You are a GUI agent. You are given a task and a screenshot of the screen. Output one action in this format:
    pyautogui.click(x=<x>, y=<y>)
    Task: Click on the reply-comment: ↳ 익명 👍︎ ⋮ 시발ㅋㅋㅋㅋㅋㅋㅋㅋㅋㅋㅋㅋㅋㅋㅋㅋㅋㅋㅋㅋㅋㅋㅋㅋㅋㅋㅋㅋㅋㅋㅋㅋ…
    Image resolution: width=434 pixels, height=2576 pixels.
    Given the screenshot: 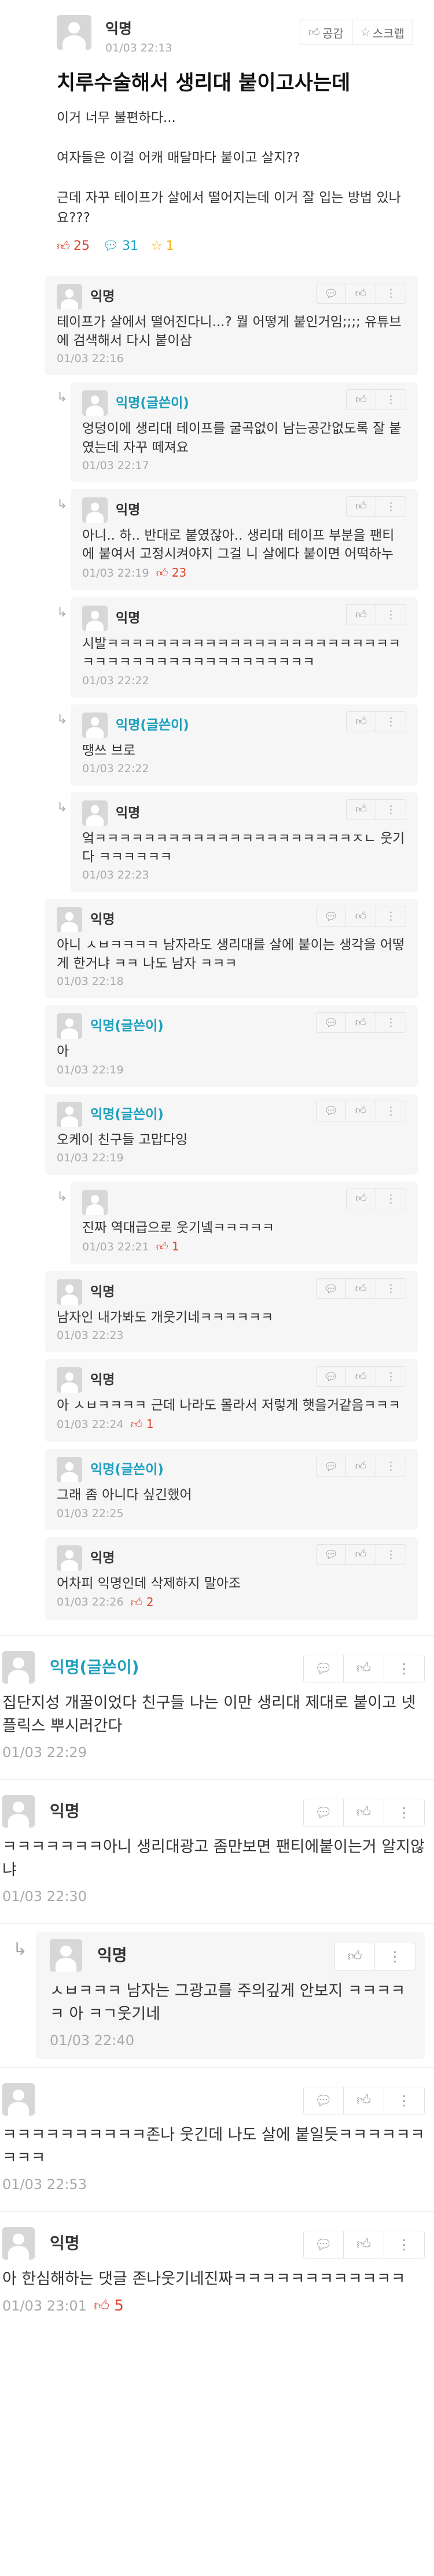 What is the action you would take?
    pyautogui.click(x=237, y=647)
    